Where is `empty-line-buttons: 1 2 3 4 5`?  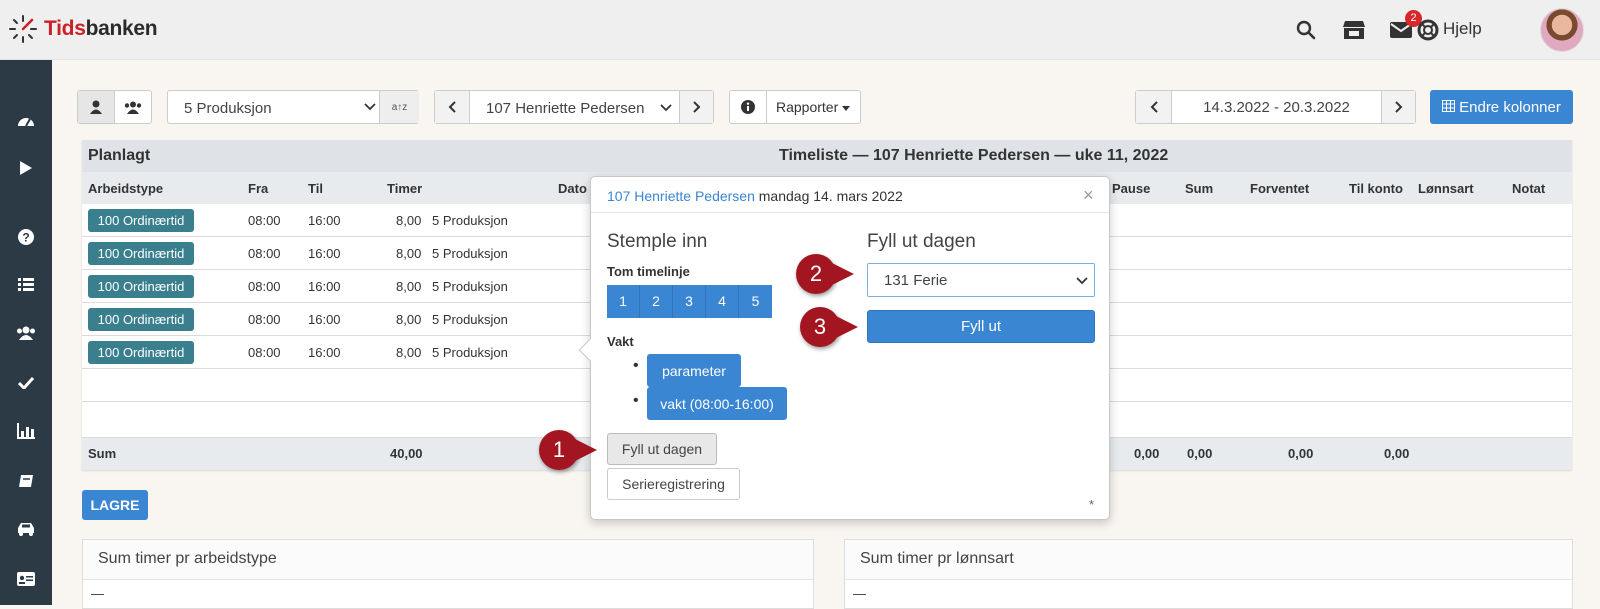 empty-line-buttons: 1 2 3 4 5 is located at coordinates (690, 301).